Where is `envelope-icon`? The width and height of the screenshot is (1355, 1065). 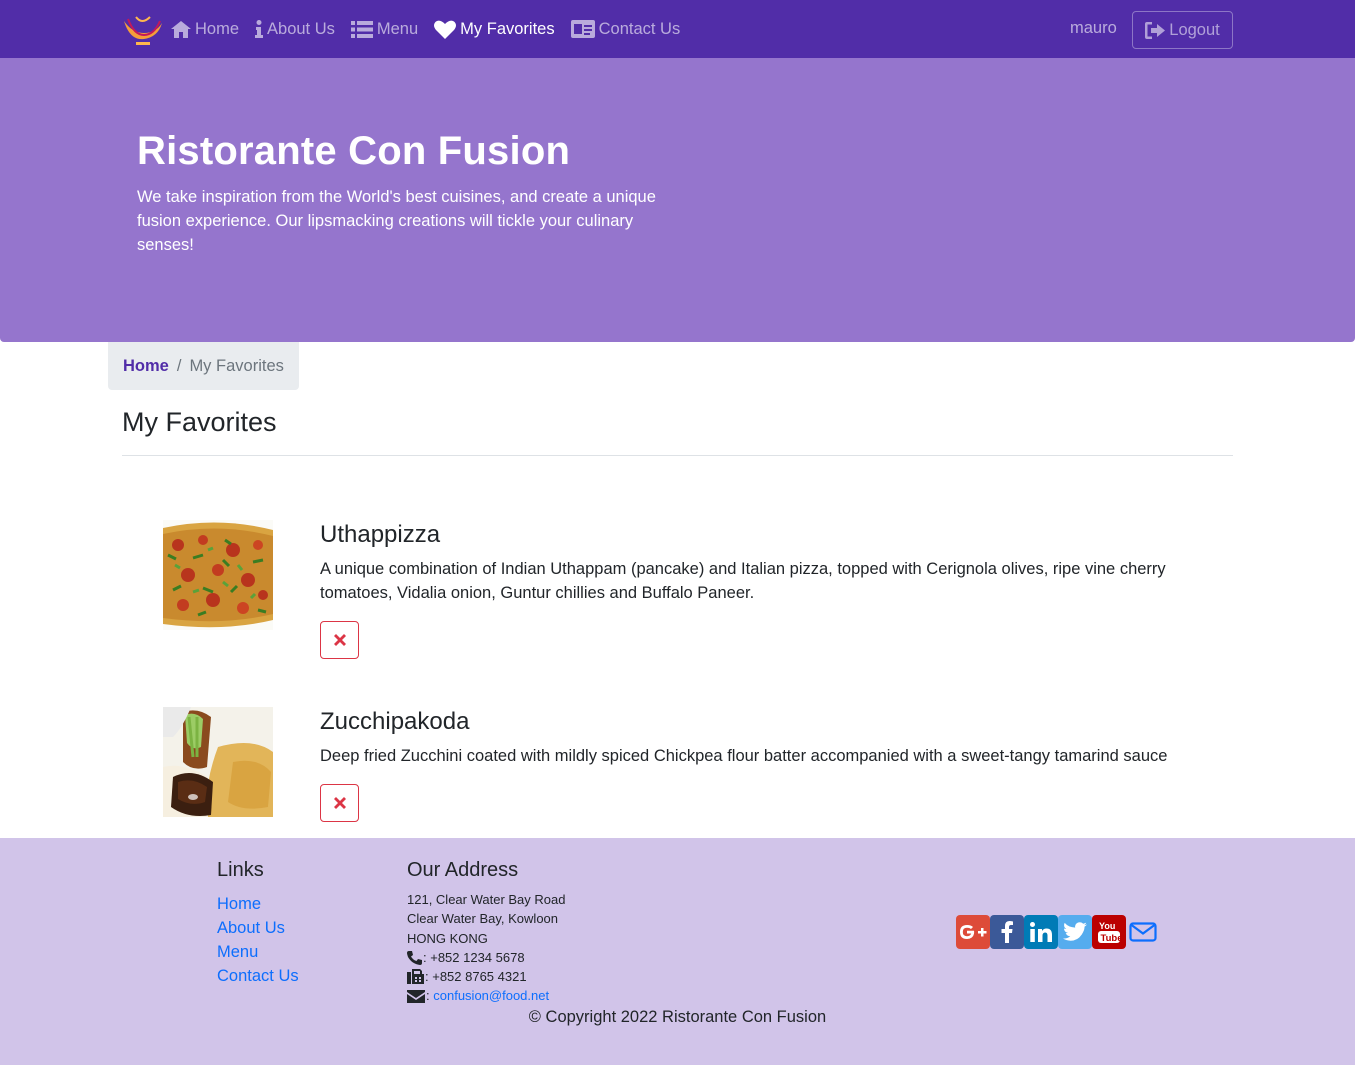 envelope-icon is located at coordinates (416, 996).